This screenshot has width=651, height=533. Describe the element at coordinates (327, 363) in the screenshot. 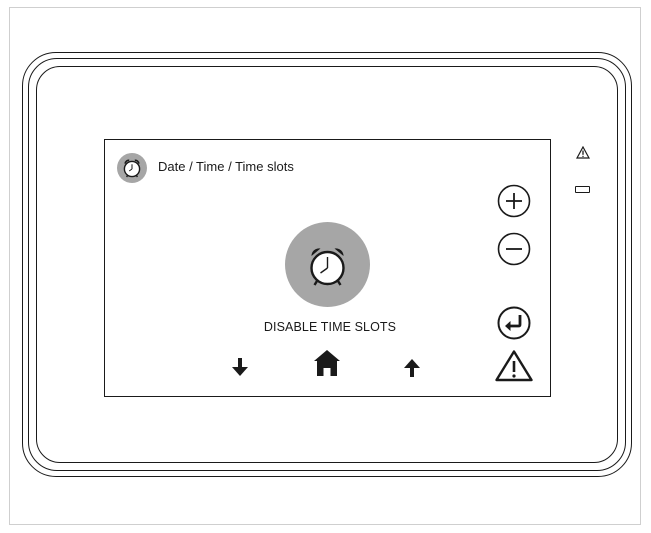

I see `home-icon` at that location.